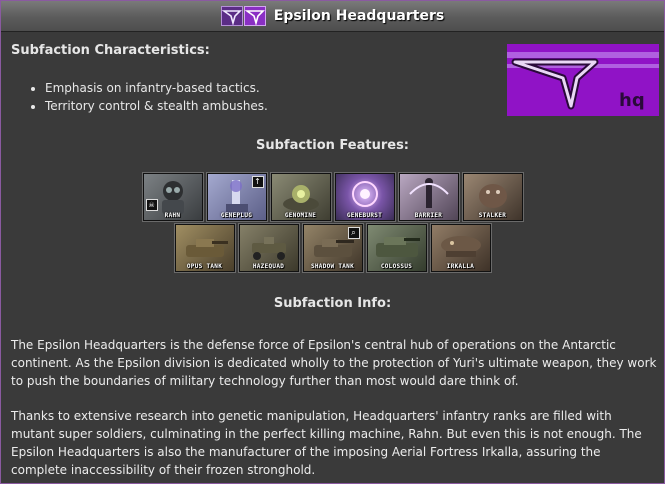 Image resolution: width=665 pixels, height=484 pixels. I want to click on feature-label: GENOMINE, so click(300, 215).